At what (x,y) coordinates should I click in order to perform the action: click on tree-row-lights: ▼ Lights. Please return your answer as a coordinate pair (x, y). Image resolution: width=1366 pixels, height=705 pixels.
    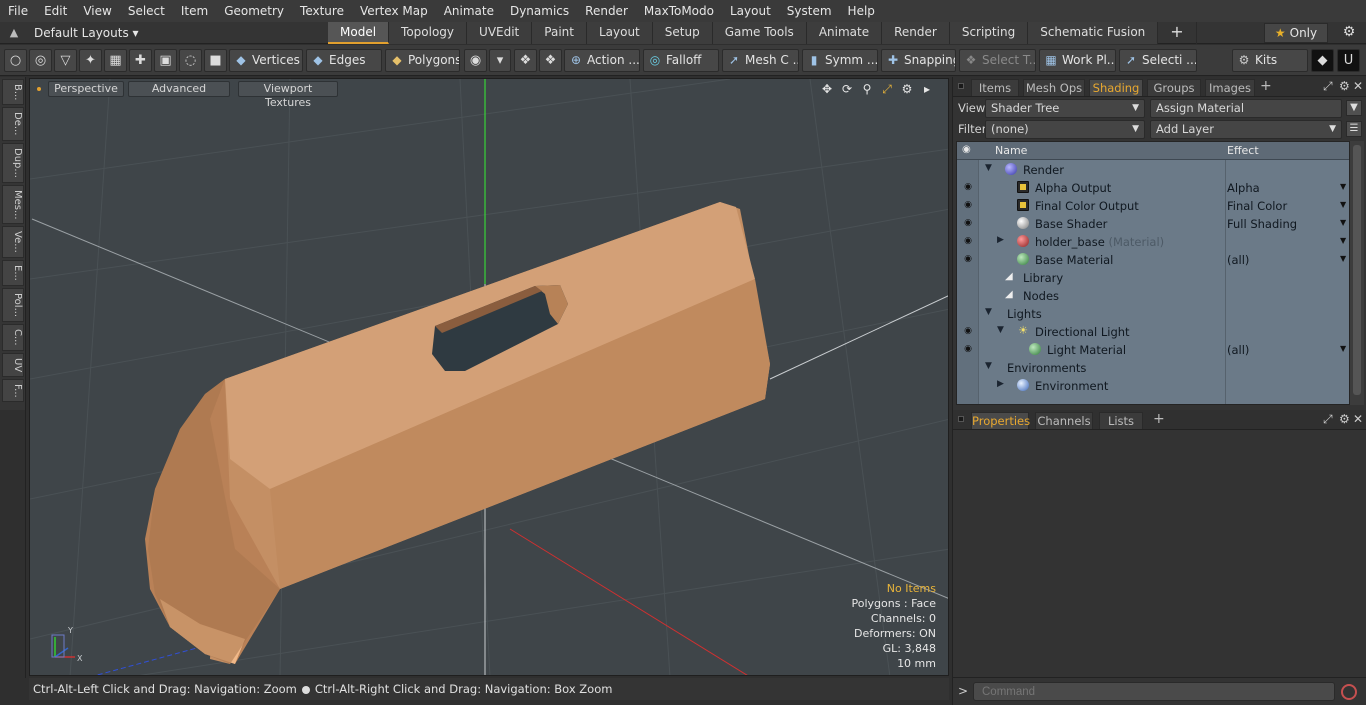
    Looking at the image, I should click on (1153, 314).